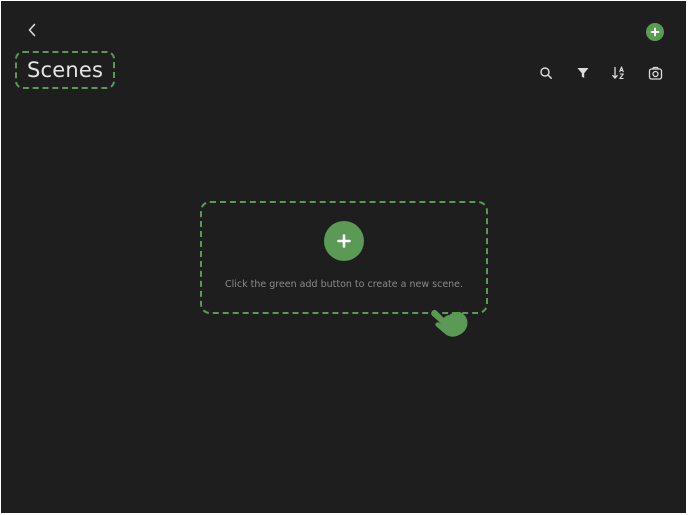  I want to click on camera-button, so click(655, 73).